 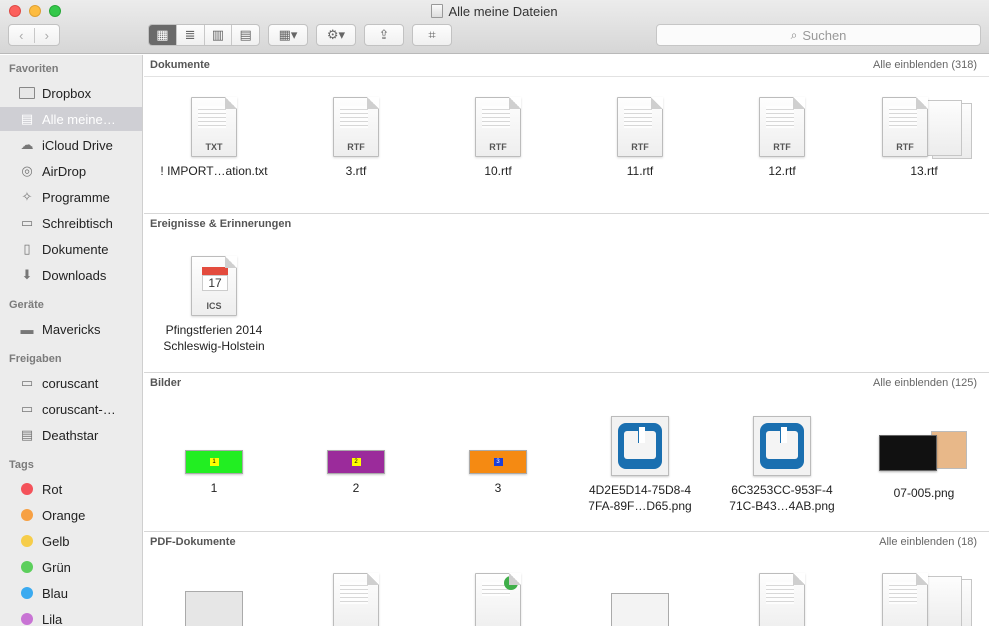 What do you see at coordinates (191, 35) in the screenshot?
I see `list-view-button: ≣` at bounding box center [191, 35].